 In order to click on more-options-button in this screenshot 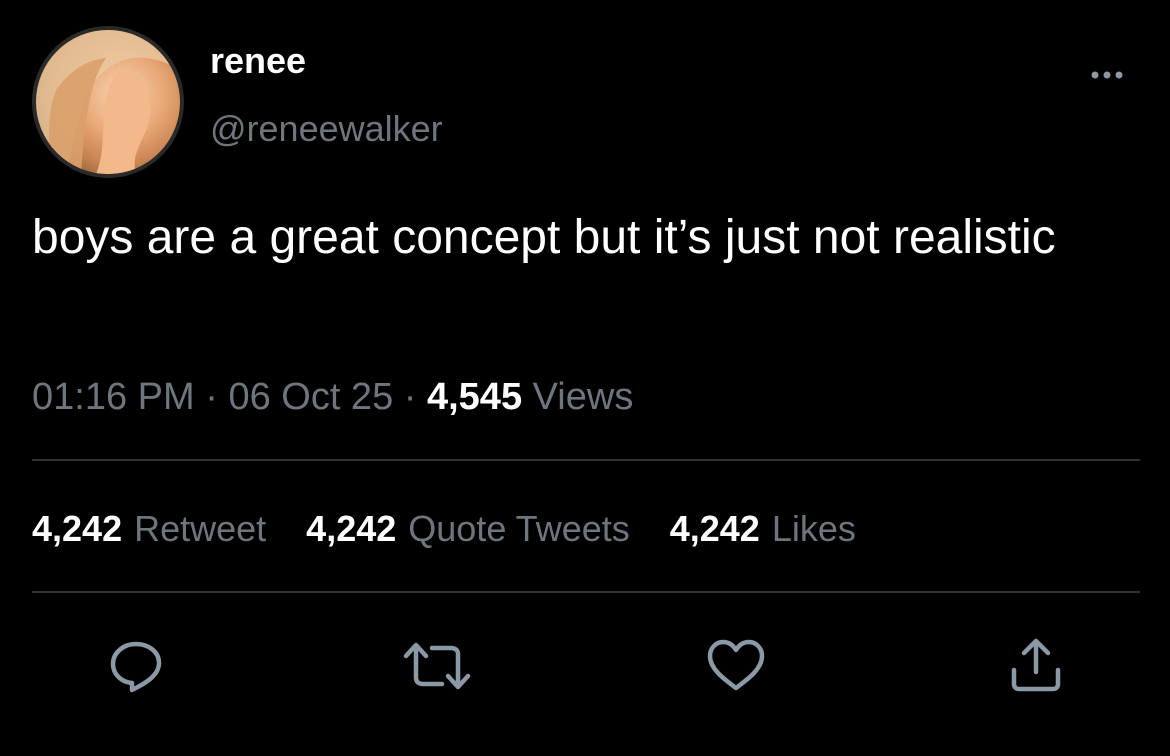, I will do `click(1108, 75)`.